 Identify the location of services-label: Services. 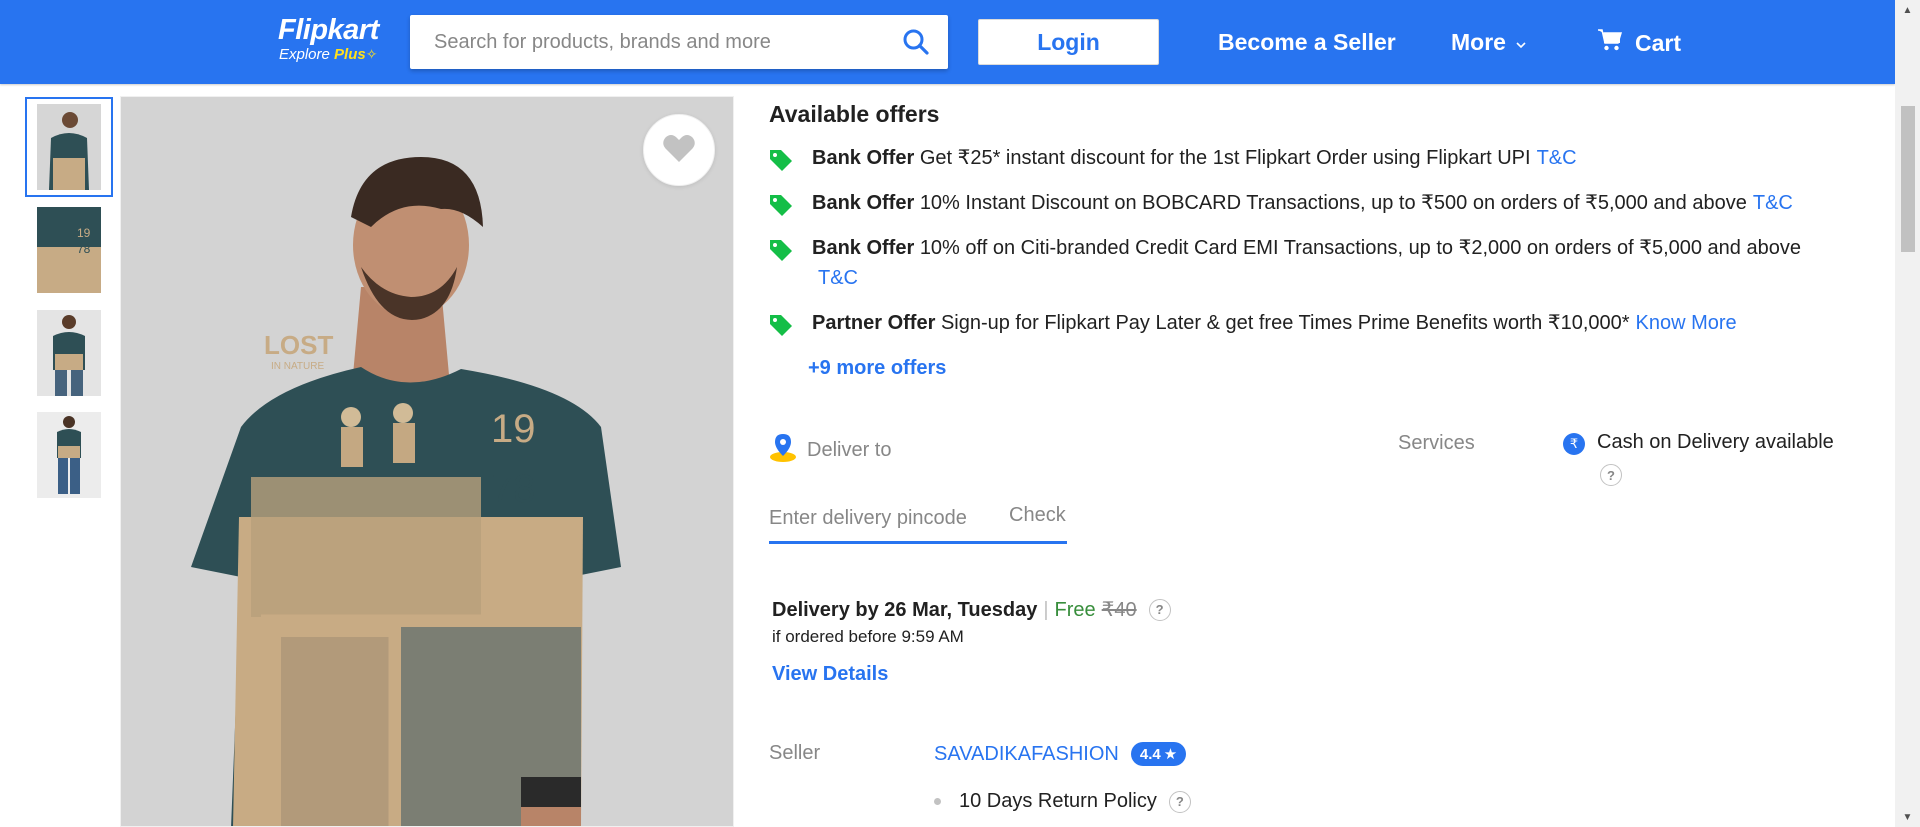
(1436, 443).